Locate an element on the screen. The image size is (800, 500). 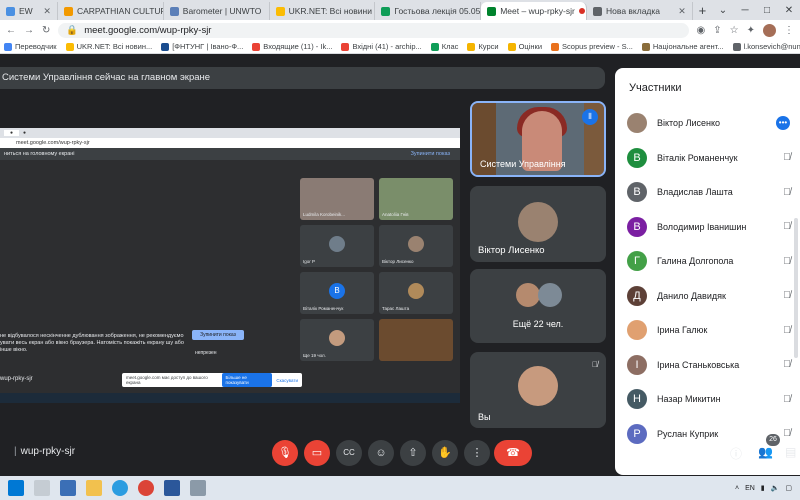
browser-menu-icon: ⋮ is located at coordinates (789, 30).